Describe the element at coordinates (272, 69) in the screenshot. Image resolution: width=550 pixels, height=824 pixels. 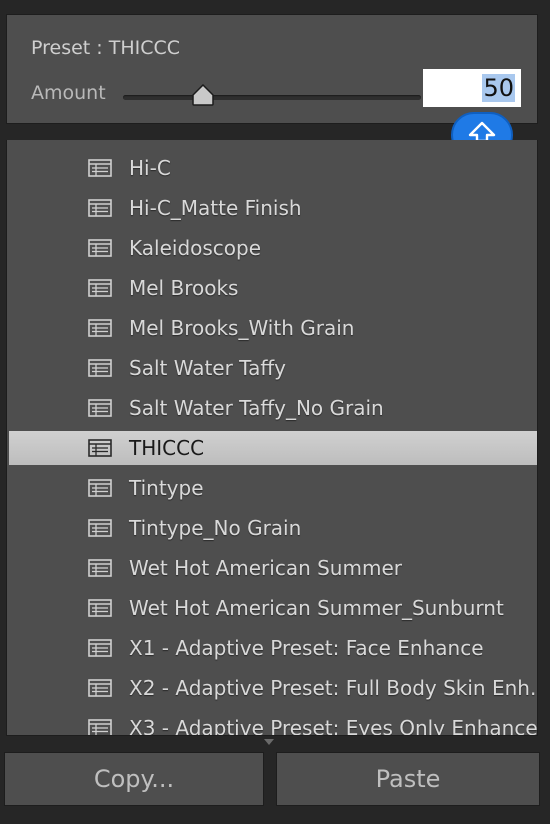
I see `preset-amount-panel: Preset : THICCC Amount 50` at that location.